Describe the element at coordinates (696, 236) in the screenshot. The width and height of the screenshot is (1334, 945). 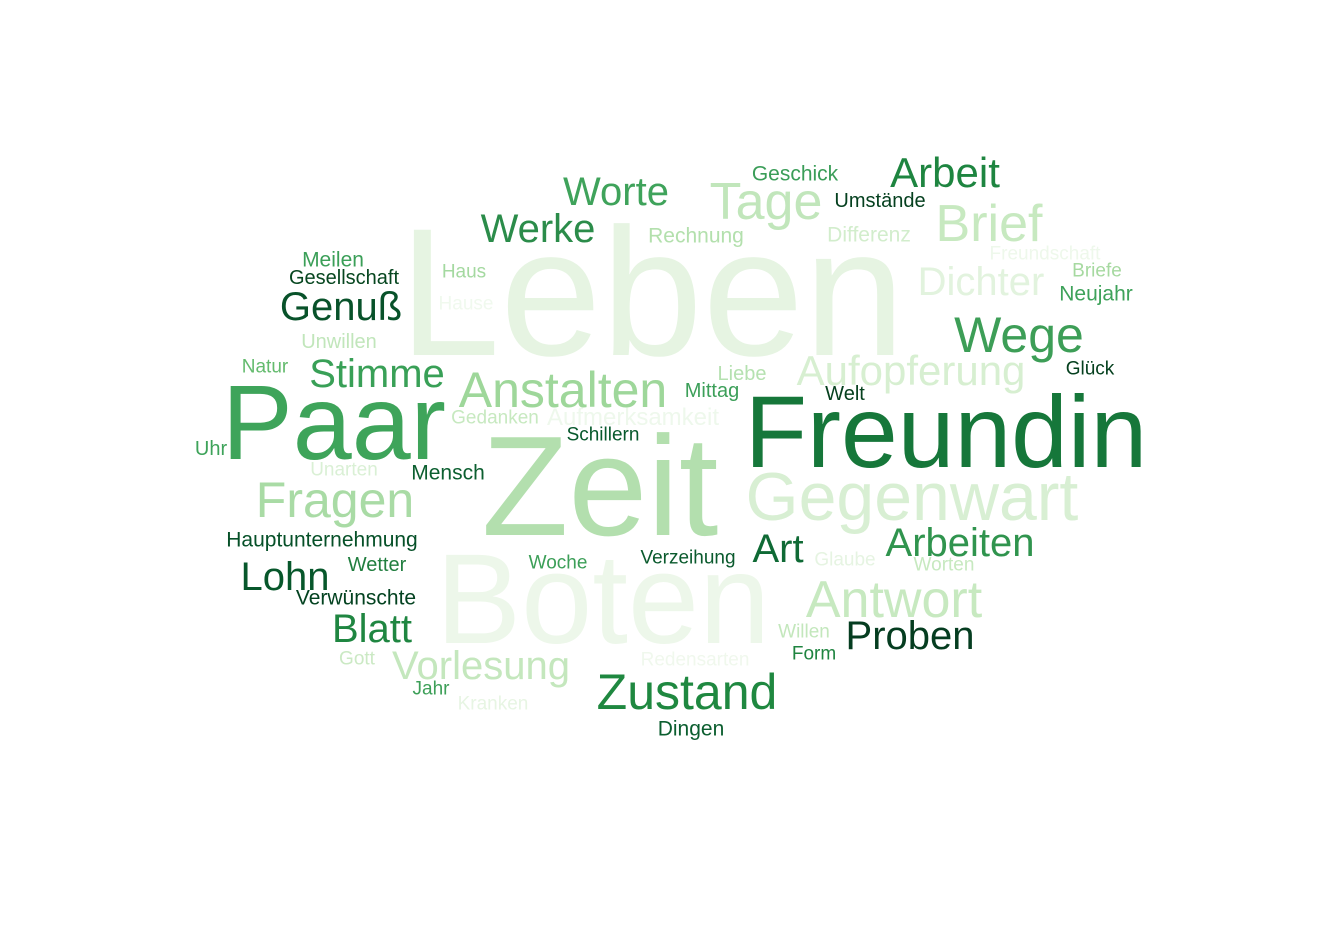
I see `word-rechnung: Rechnung` at that location.